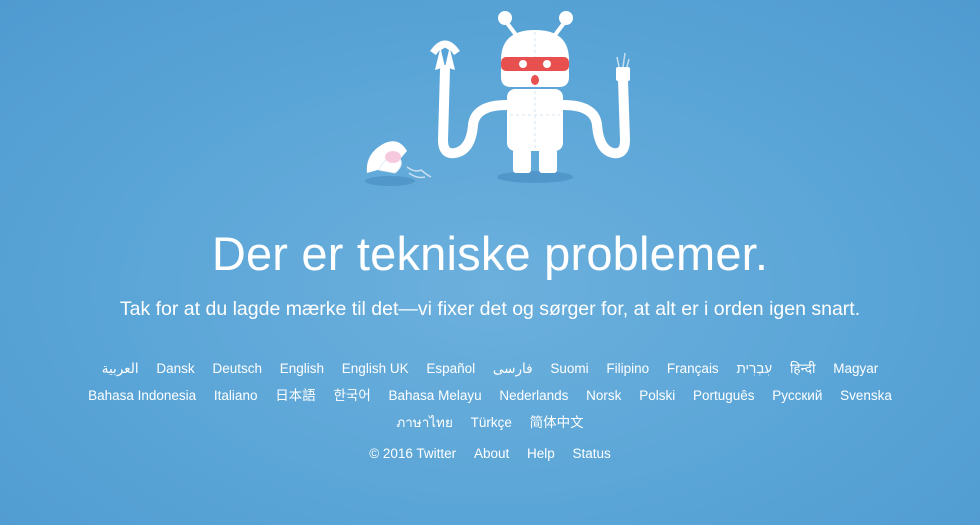 The image size is (980, 525). I want to click on about-link: About, so click(491, 453).